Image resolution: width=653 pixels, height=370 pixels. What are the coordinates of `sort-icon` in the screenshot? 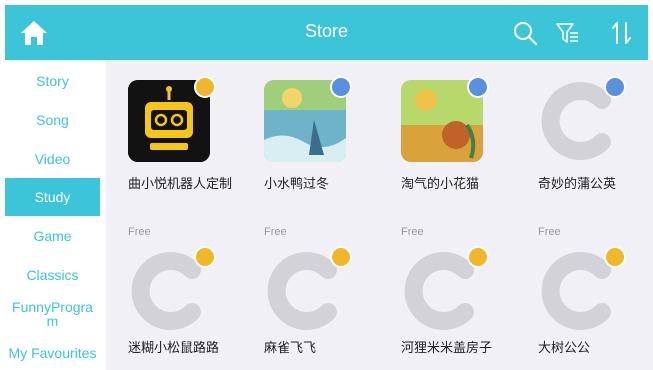 It's located at (622, 33).